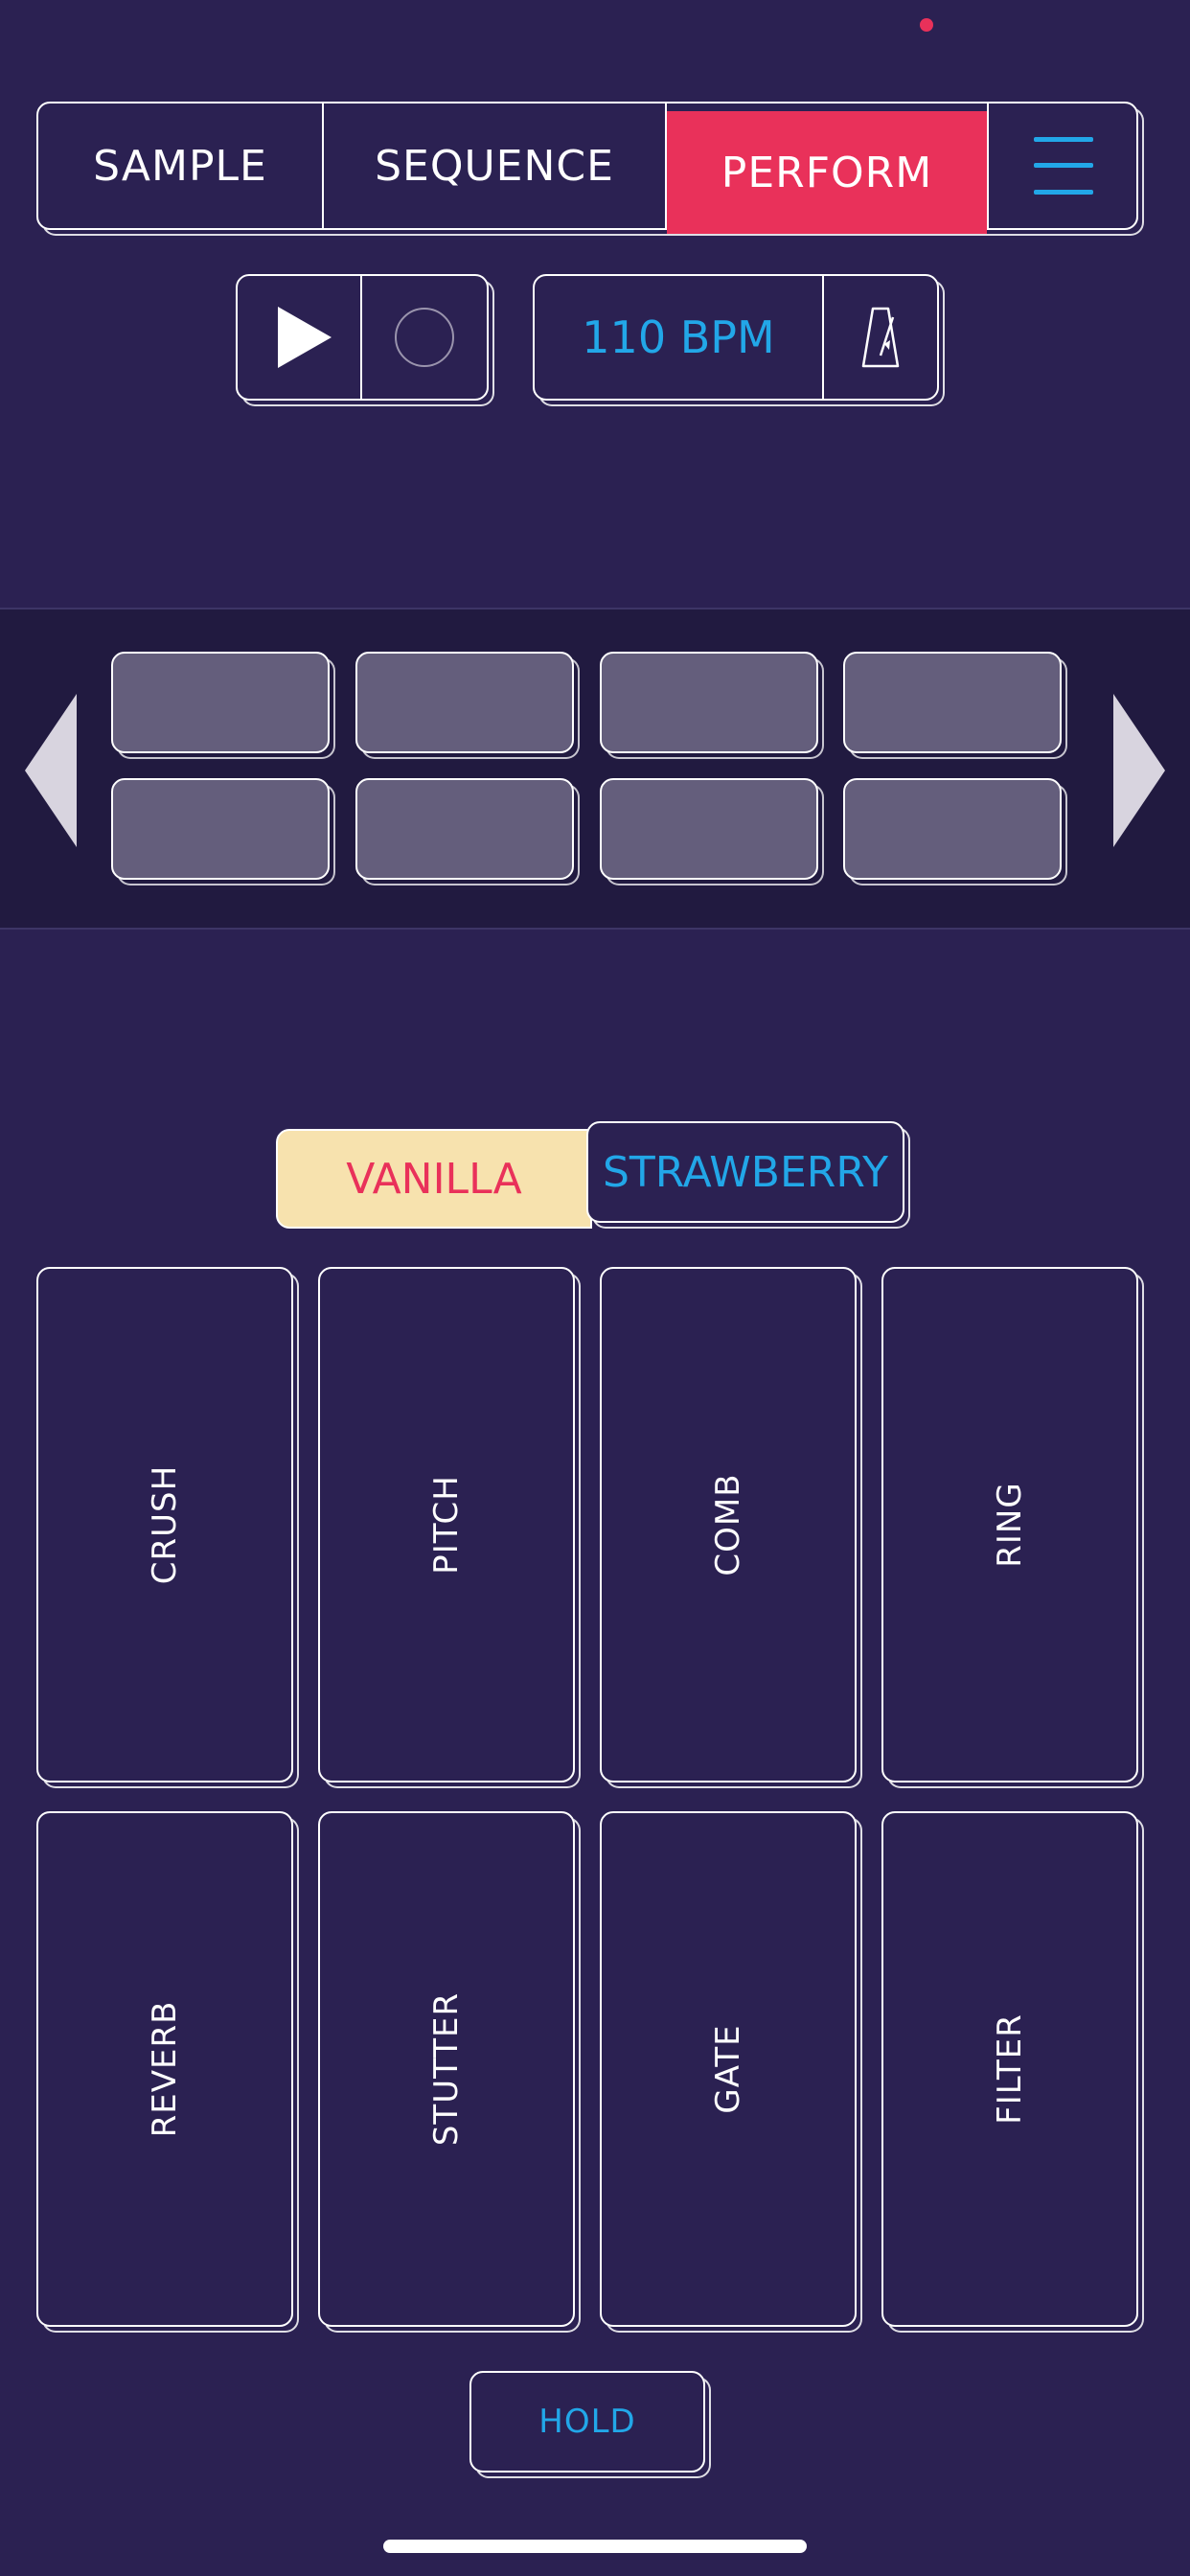 The width and height of the screenshot is (1190, 2576). Describe the element at coordinates (927, 25) in the screenshot. I see `recording-indicator-dot` at that location.